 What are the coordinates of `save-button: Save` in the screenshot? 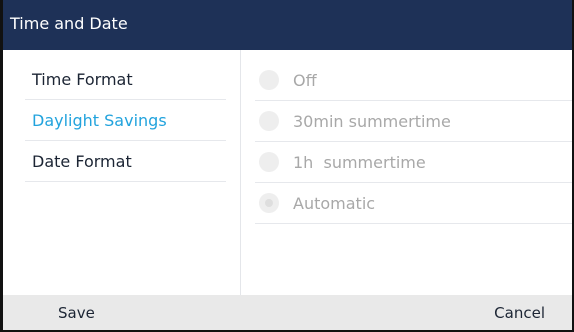 It's located at (76, 313).